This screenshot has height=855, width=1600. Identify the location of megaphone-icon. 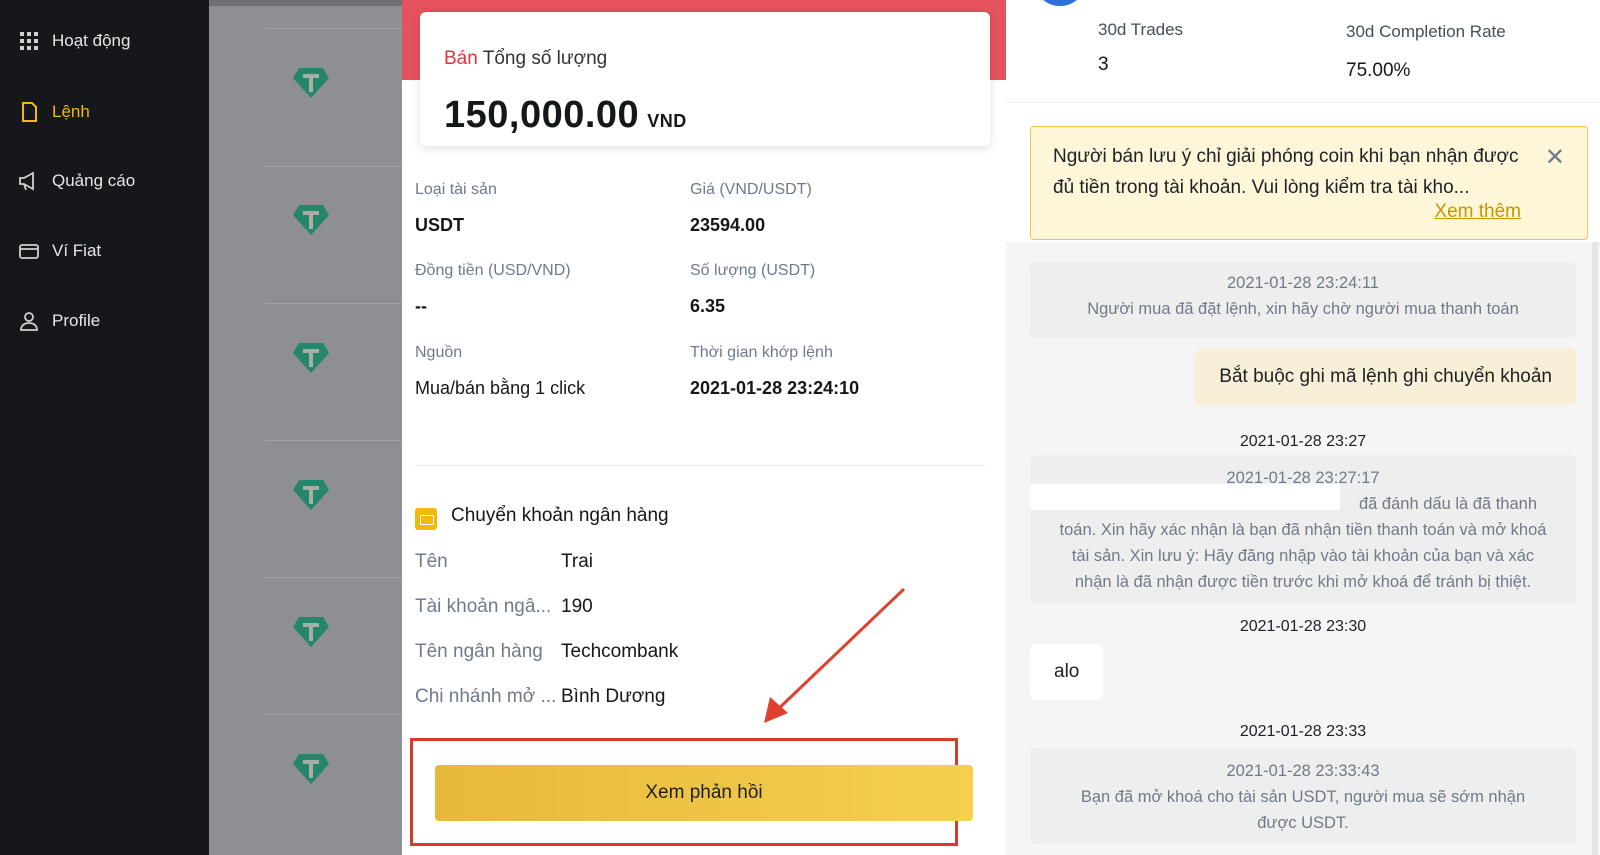
(26, 181).